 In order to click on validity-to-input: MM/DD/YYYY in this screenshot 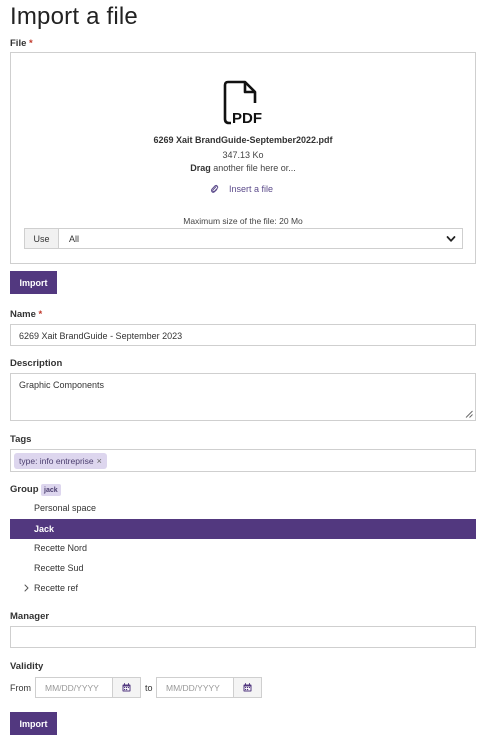, I will do `click(195, 687)`.